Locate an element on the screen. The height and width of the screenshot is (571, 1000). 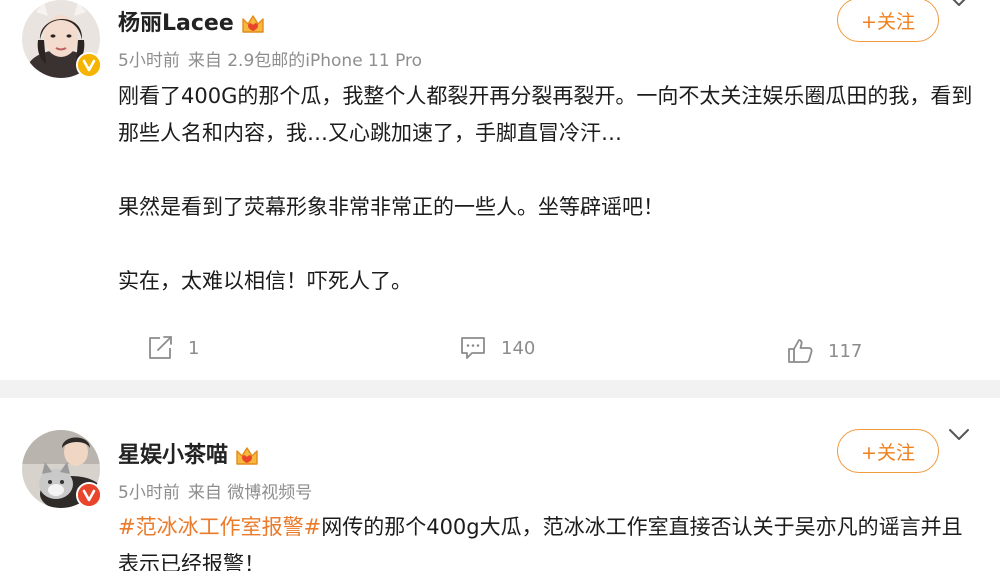
comment-button: 140 is located at coordinates (497, 348).